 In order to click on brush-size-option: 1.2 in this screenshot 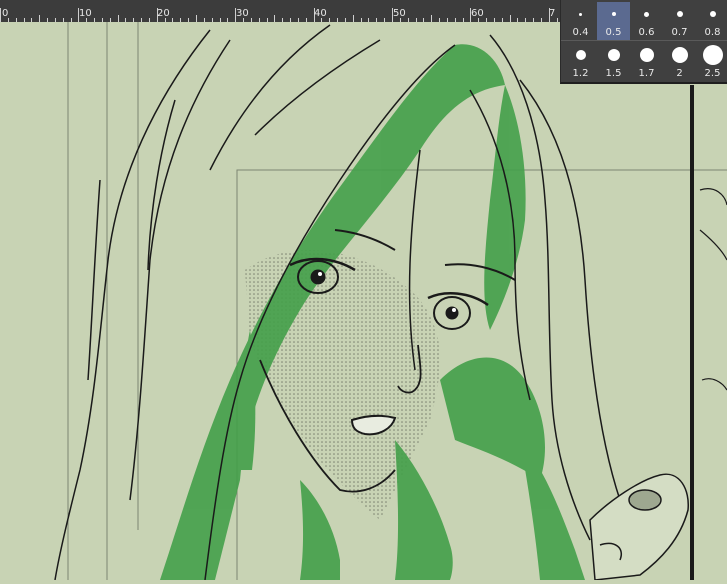, I will do `click(580, 62)`.